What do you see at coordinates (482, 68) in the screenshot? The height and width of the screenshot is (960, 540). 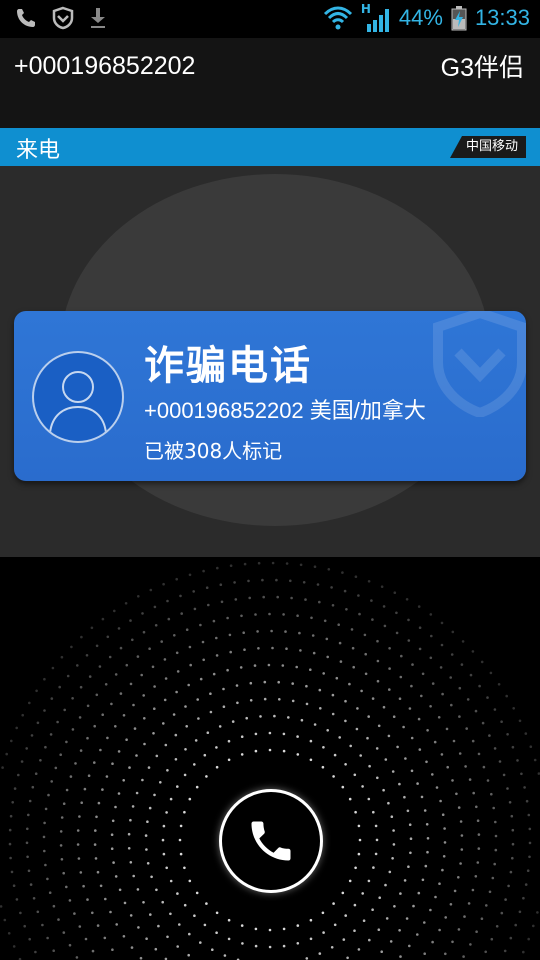 I see `app-name: G3伴侣` at bounding box center [482, 68].